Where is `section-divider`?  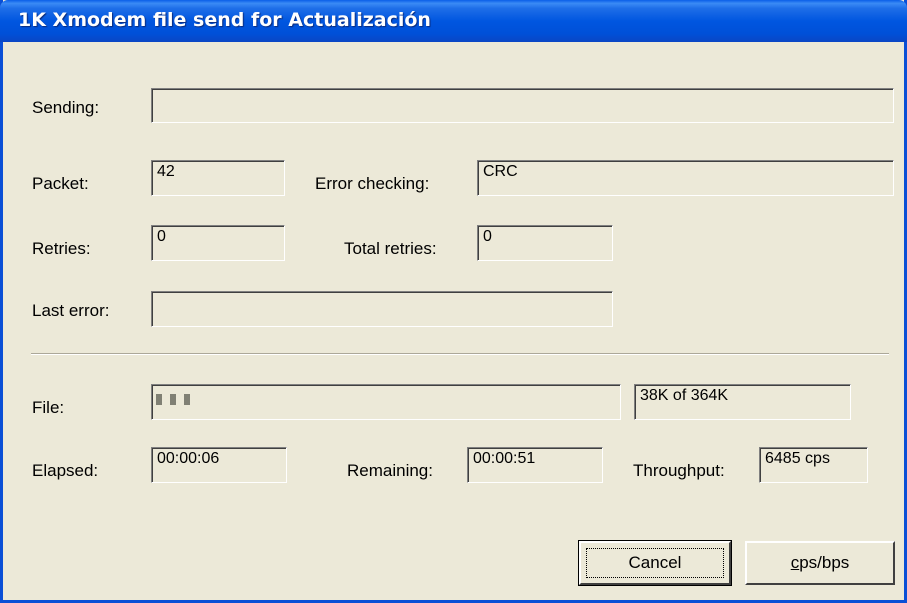
section-divider is located at coordinates (460, 354).